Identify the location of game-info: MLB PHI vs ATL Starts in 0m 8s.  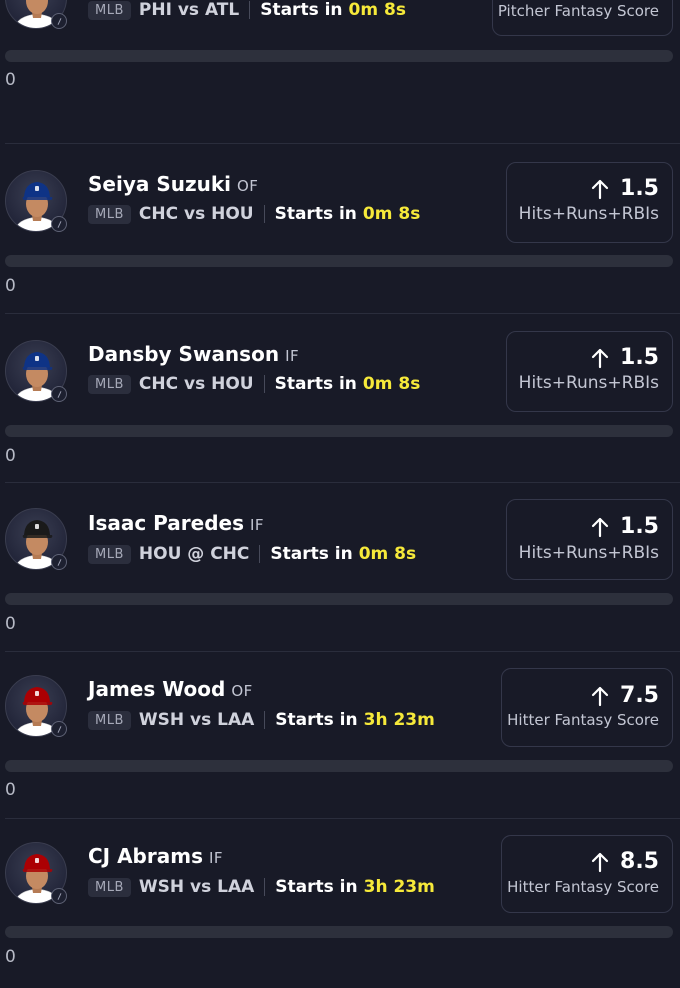
(247, 10).